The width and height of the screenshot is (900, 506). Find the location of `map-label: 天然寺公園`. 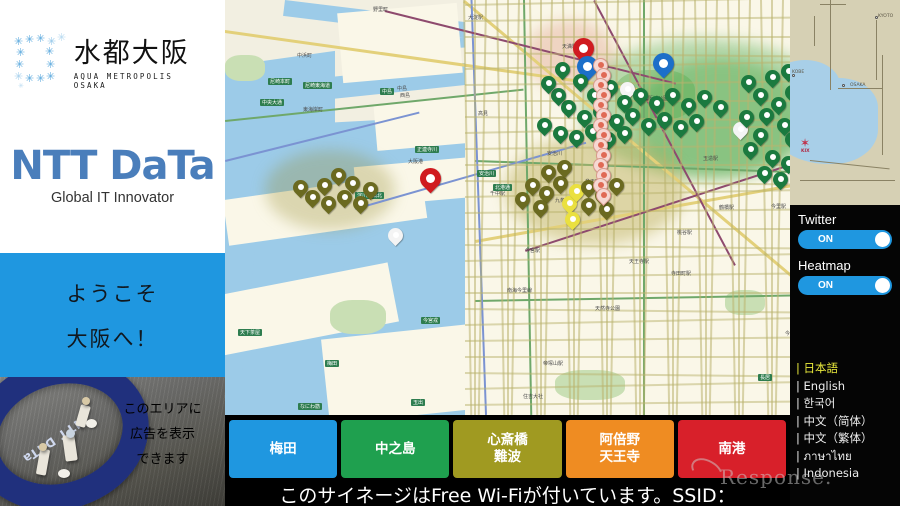

map-label: 天然寺公園 is located at coordinates (608, 309).